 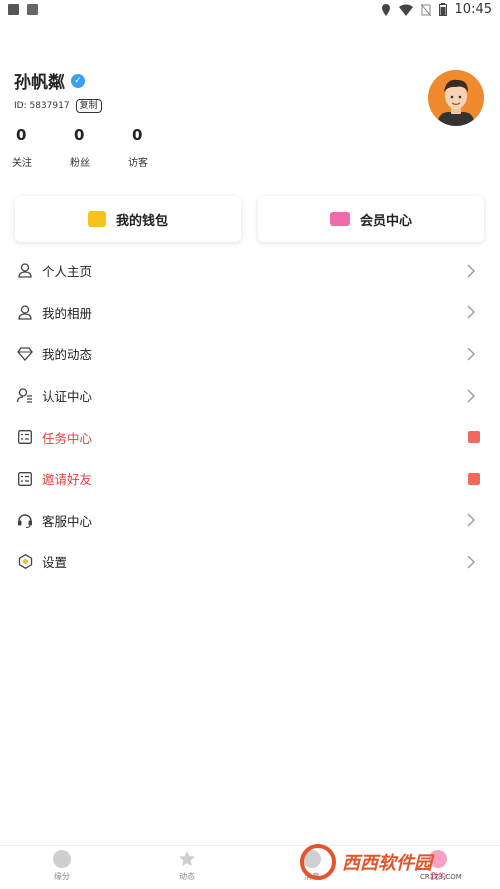 What do you see at coordinates (67, 438) in the screenshot?
I see `menu-label: 任务中心` at bounding box center [67, 438].